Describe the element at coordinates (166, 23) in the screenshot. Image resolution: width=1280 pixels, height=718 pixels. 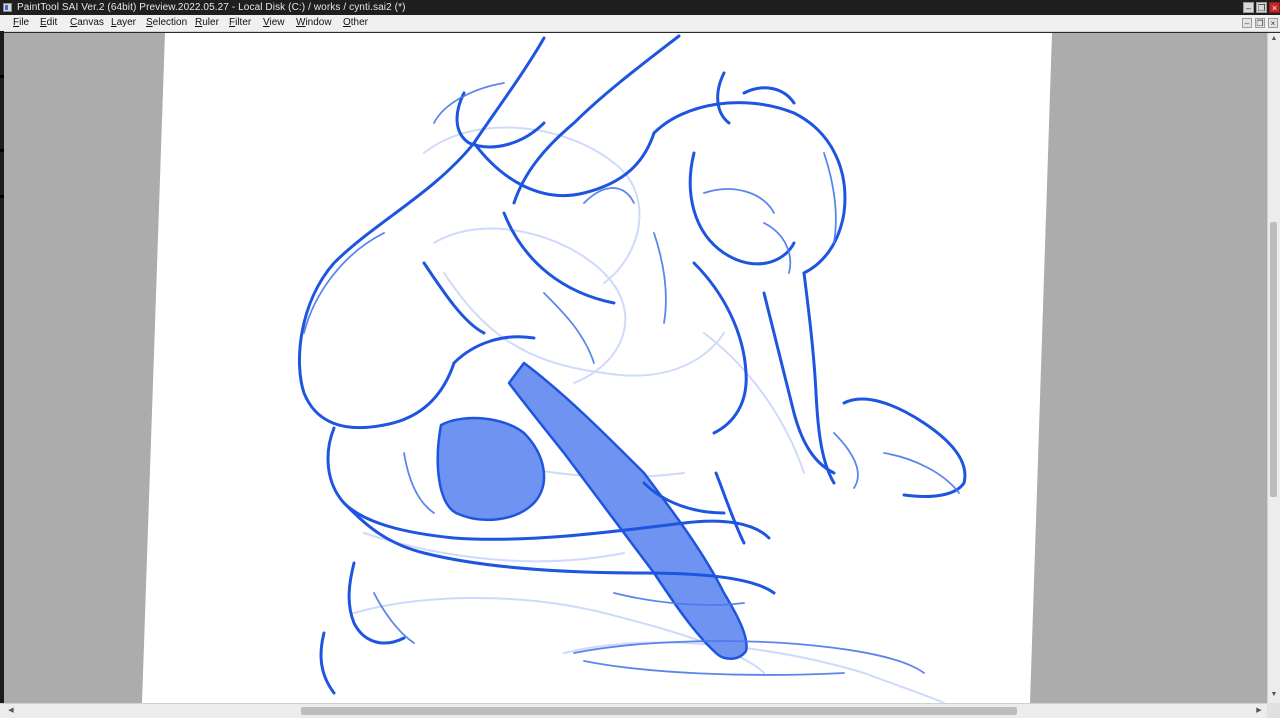
I see `menu-selection: Selection` at that location.